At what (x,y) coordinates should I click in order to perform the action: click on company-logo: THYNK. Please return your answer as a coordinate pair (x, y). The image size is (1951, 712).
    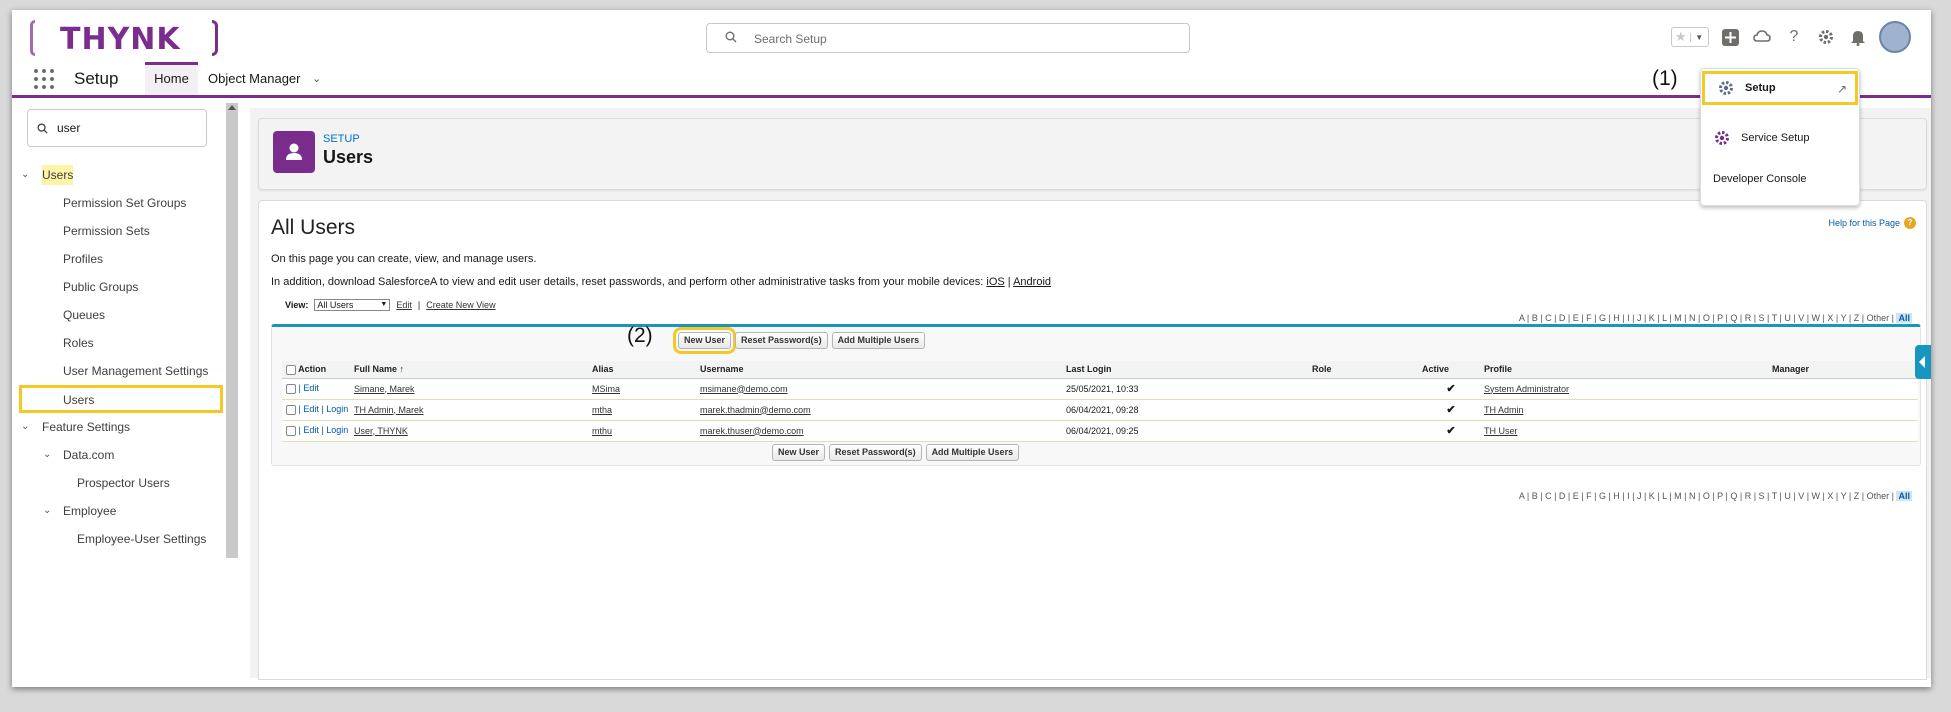
    Looking at the image, I should click on (125, 38).